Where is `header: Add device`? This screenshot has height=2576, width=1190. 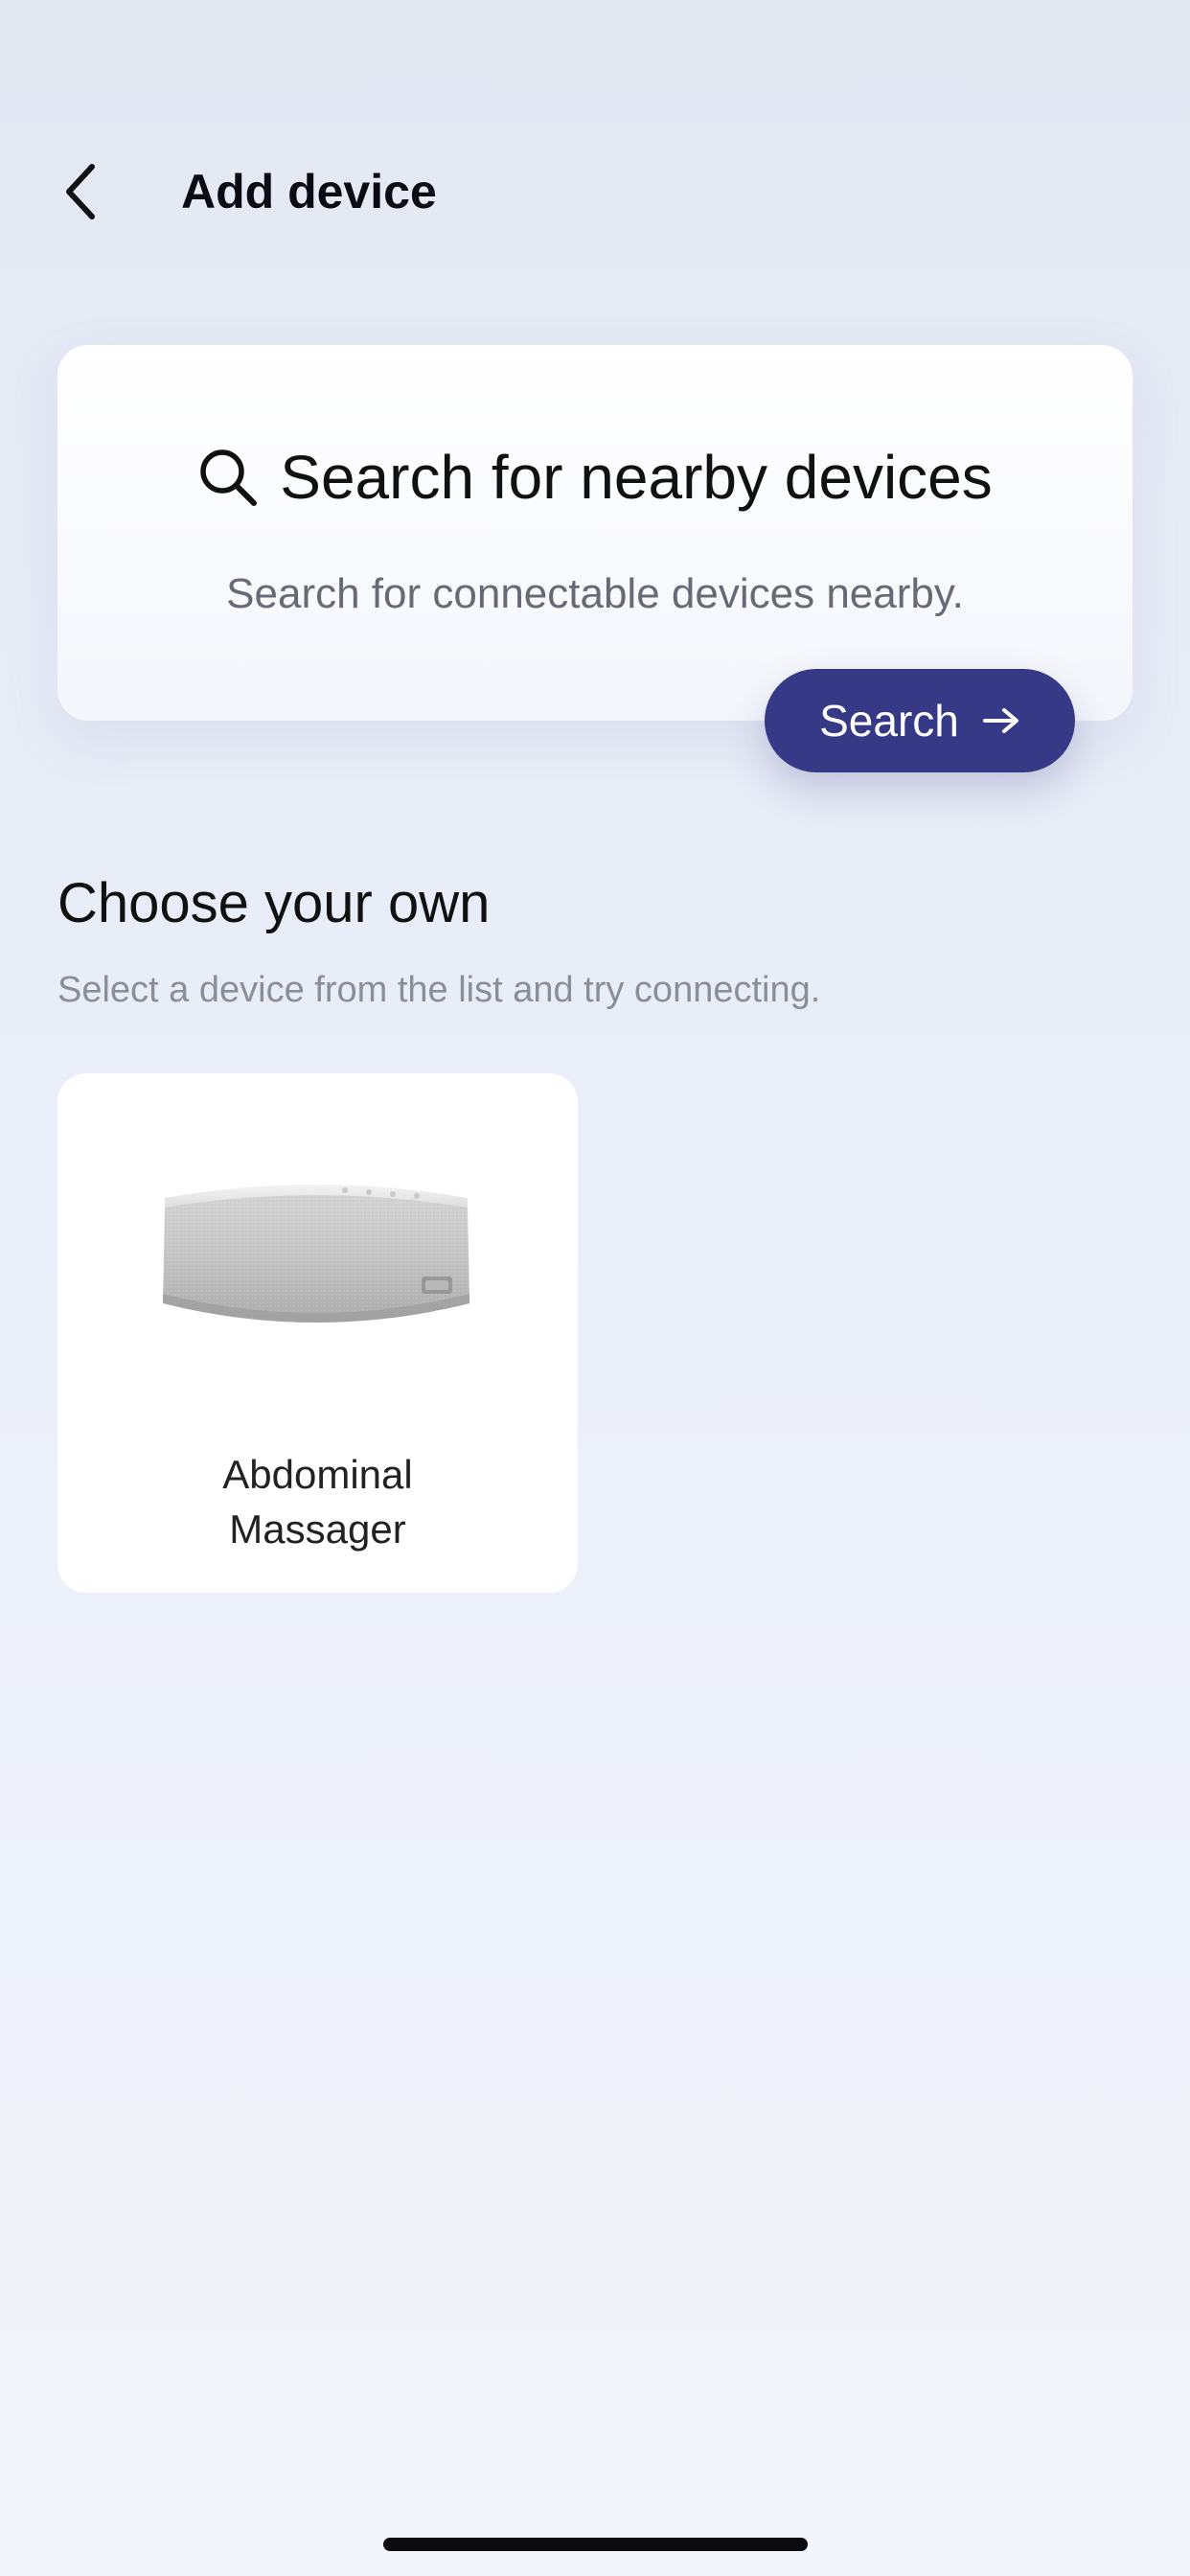
header: Add device is located at coordinates (595, 192).